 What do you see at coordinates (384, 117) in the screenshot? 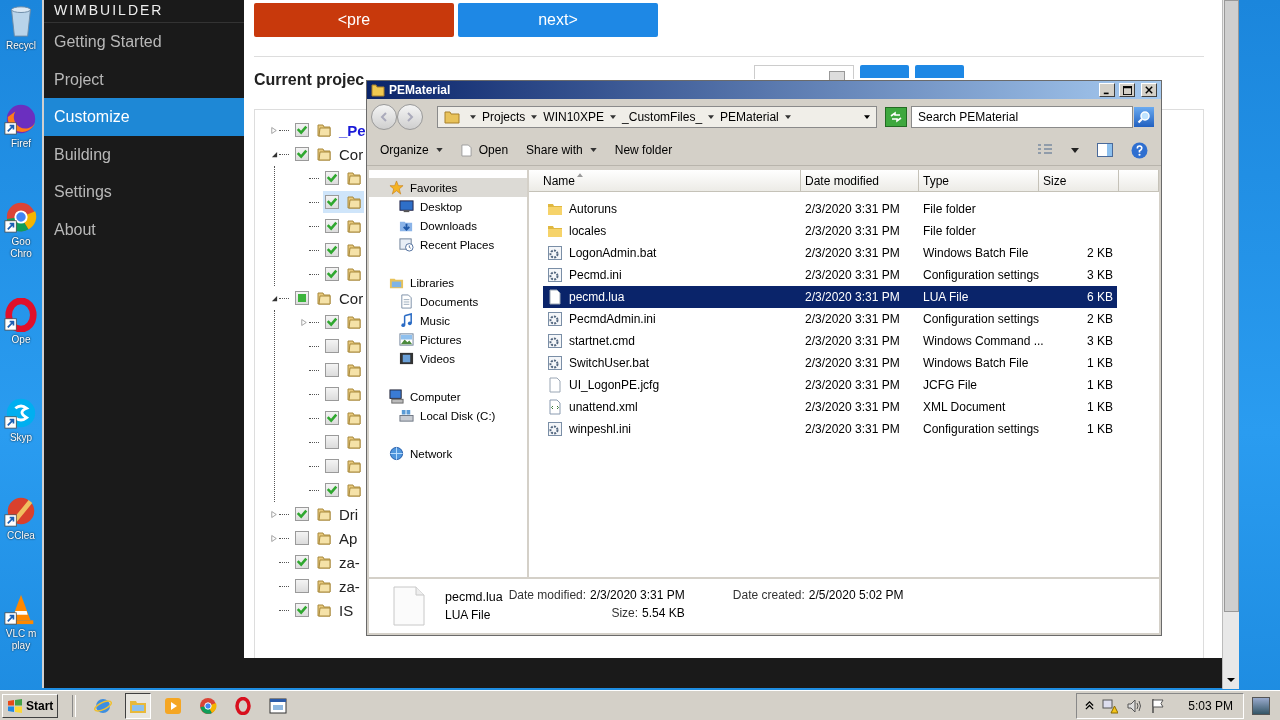
I see `back-button` at bounding box center [384, 117].